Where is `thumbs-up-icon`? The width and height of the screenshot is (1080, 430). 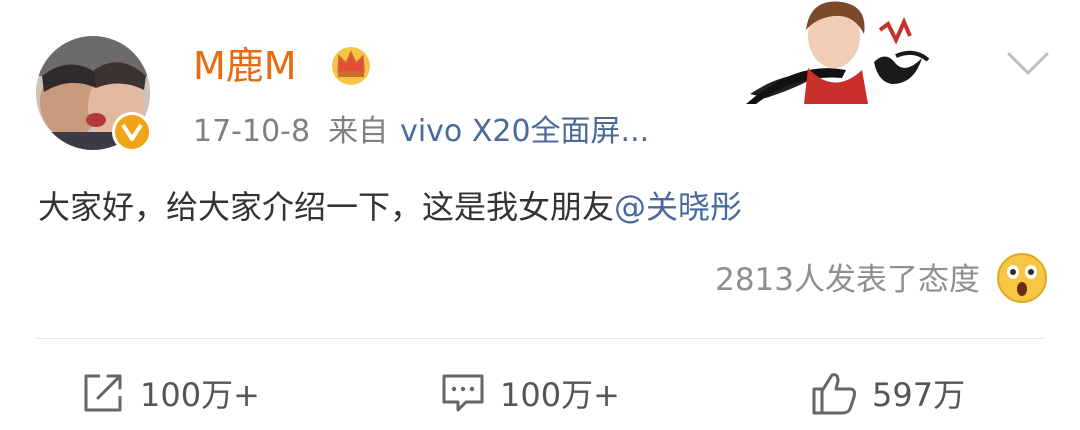
thumbs-up-icon is located at coordinates (834, 394).